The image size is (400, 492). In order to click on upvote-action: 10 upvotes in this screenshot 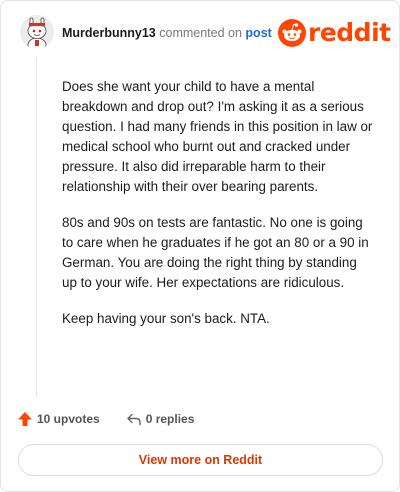, I will do `click(58, 419)`.